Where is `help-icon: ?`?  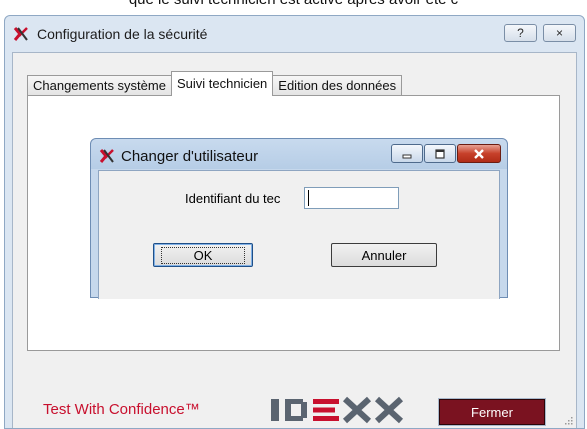 help-icon: ? is located at coordinates (520, 33).